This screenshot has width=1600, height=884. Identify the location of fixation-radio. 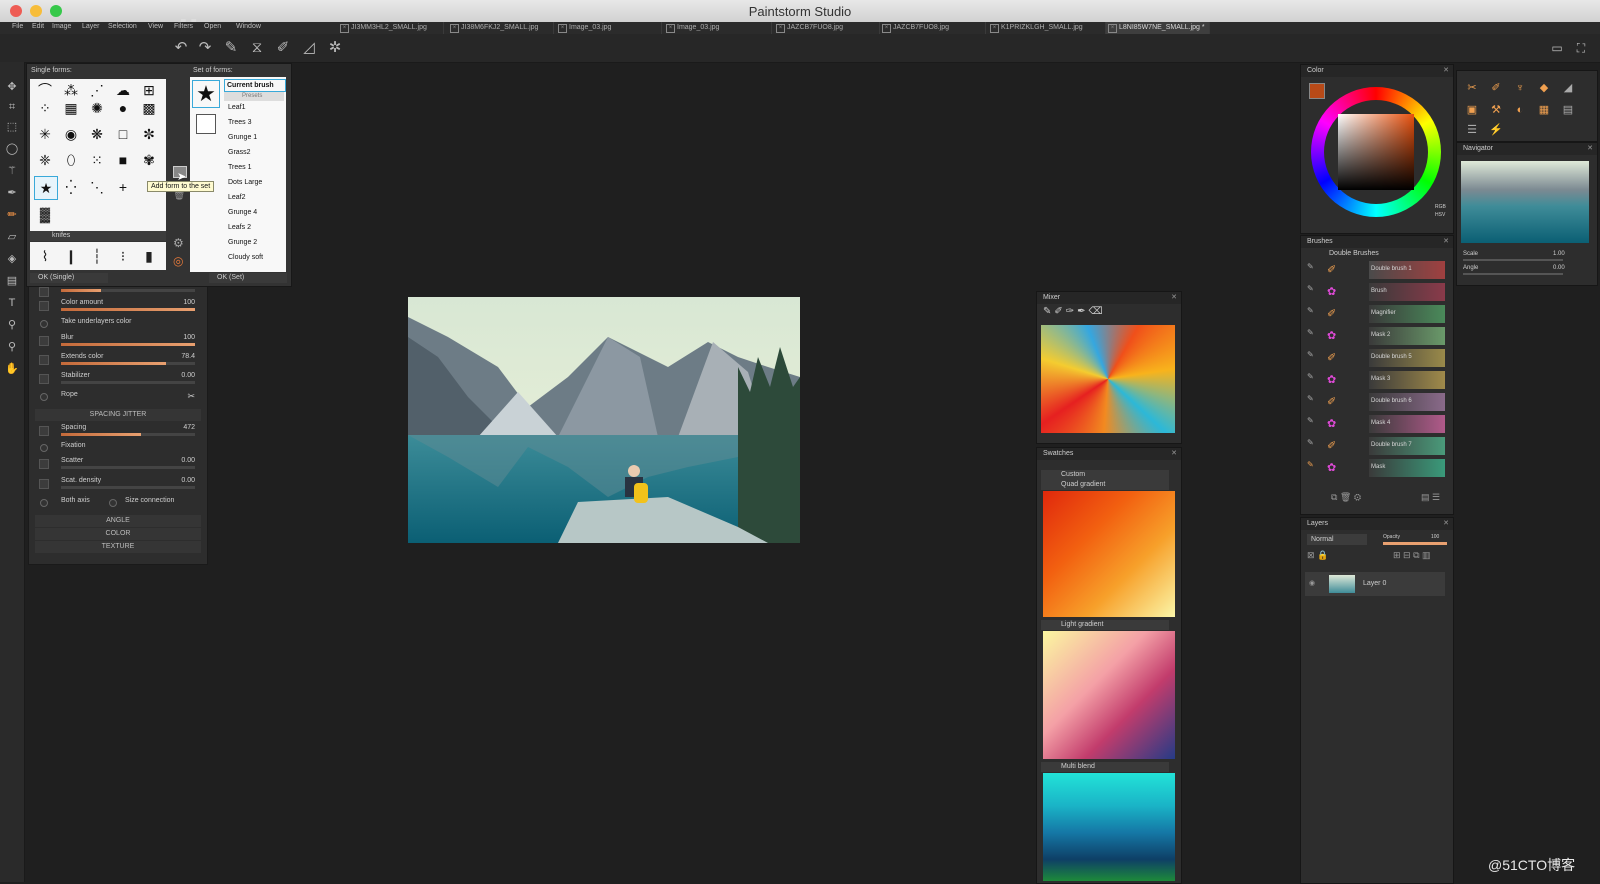
(44, 448).